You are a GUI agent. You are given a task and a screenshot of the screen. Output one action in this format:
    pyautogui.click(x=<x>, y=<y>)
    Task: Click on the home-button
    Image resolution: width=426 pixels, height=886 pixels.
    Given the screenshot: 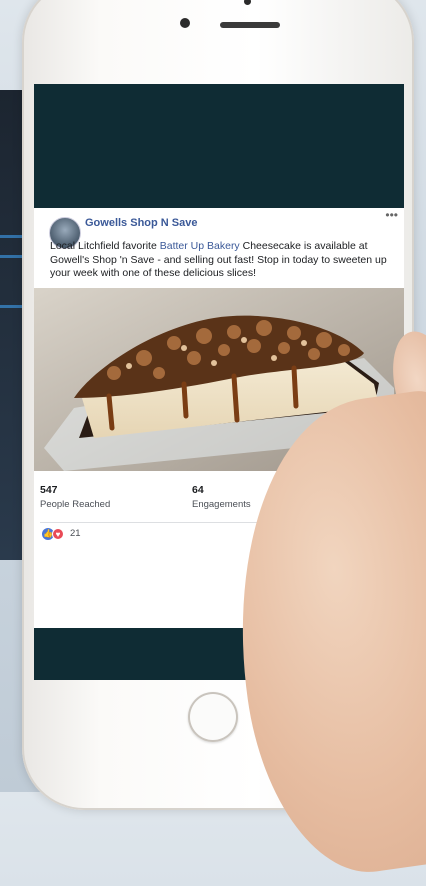 What is the action you would take?
    pyautogui.click(x=213, y=717)
    